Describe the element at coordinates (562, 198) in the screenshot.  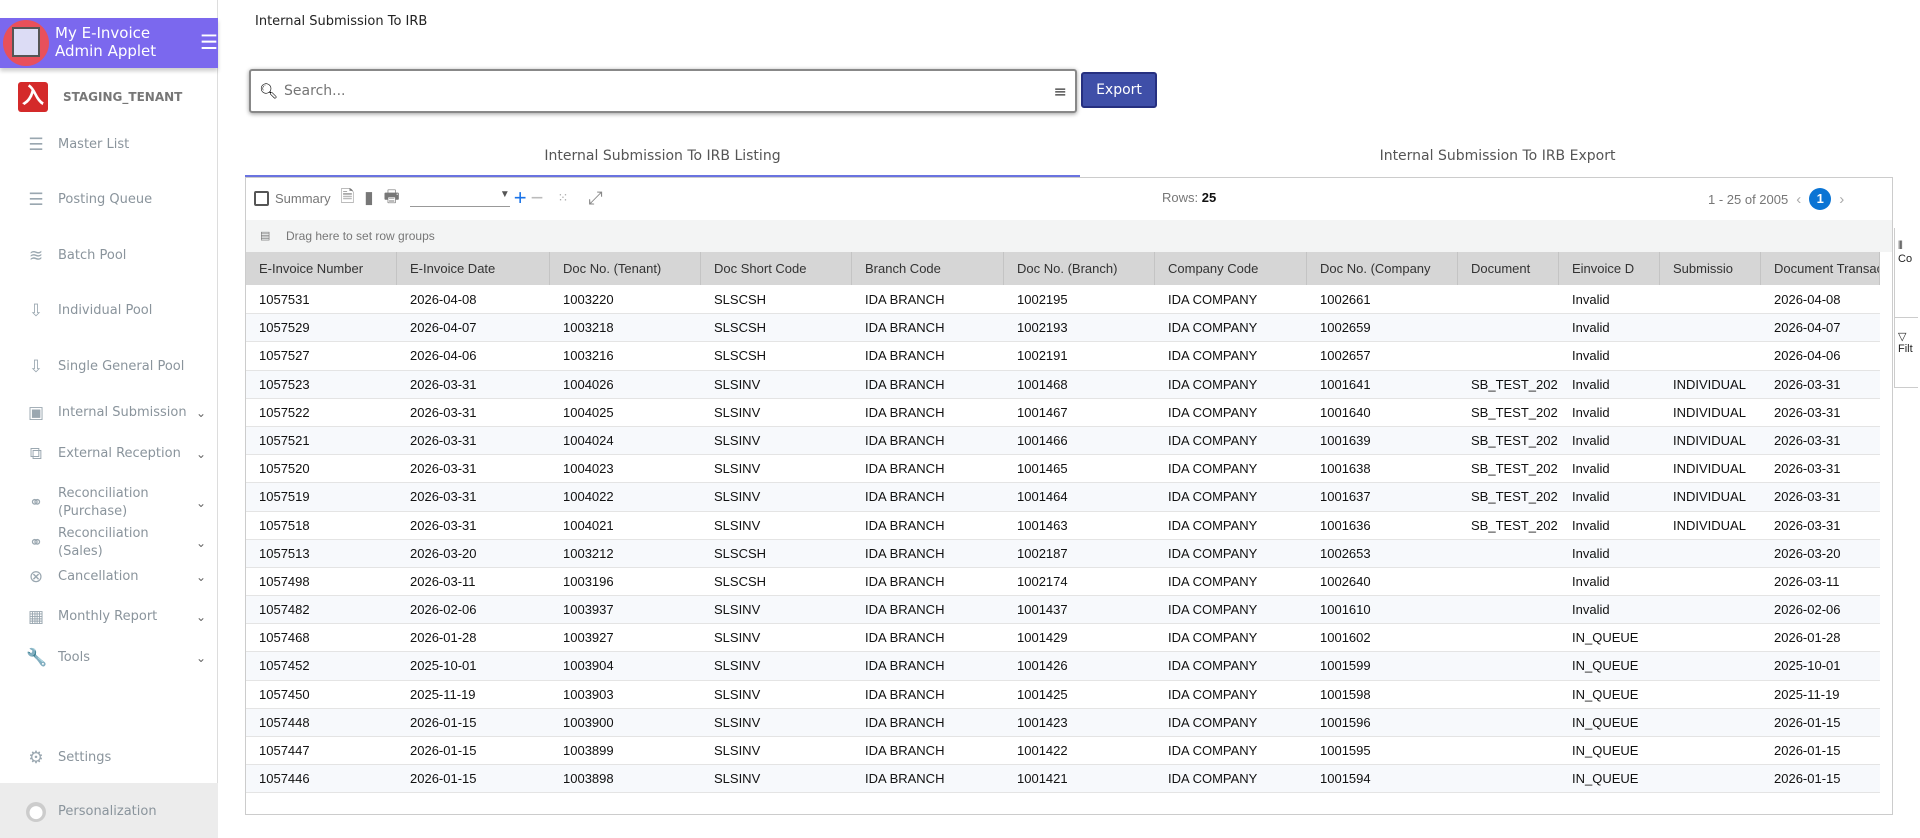
I see `grid-icon: ⁙` at that location.